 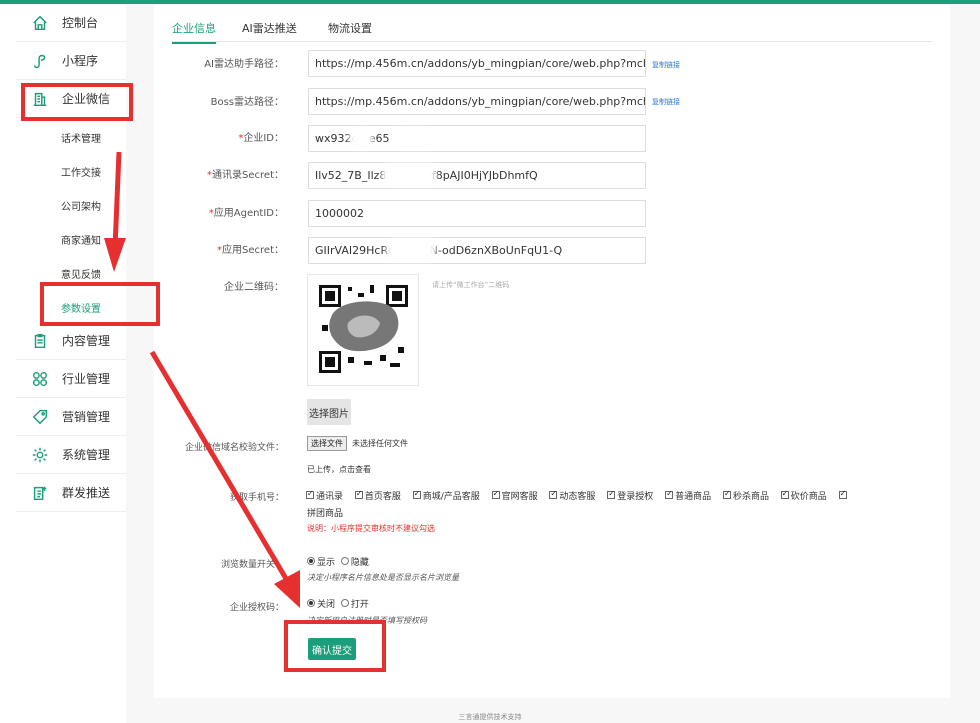 What do you see at coordinates (244, 64) in the screenshot?
I see `ai-path-label: AI雷达助手路径：` at bounding box center [244, 64].